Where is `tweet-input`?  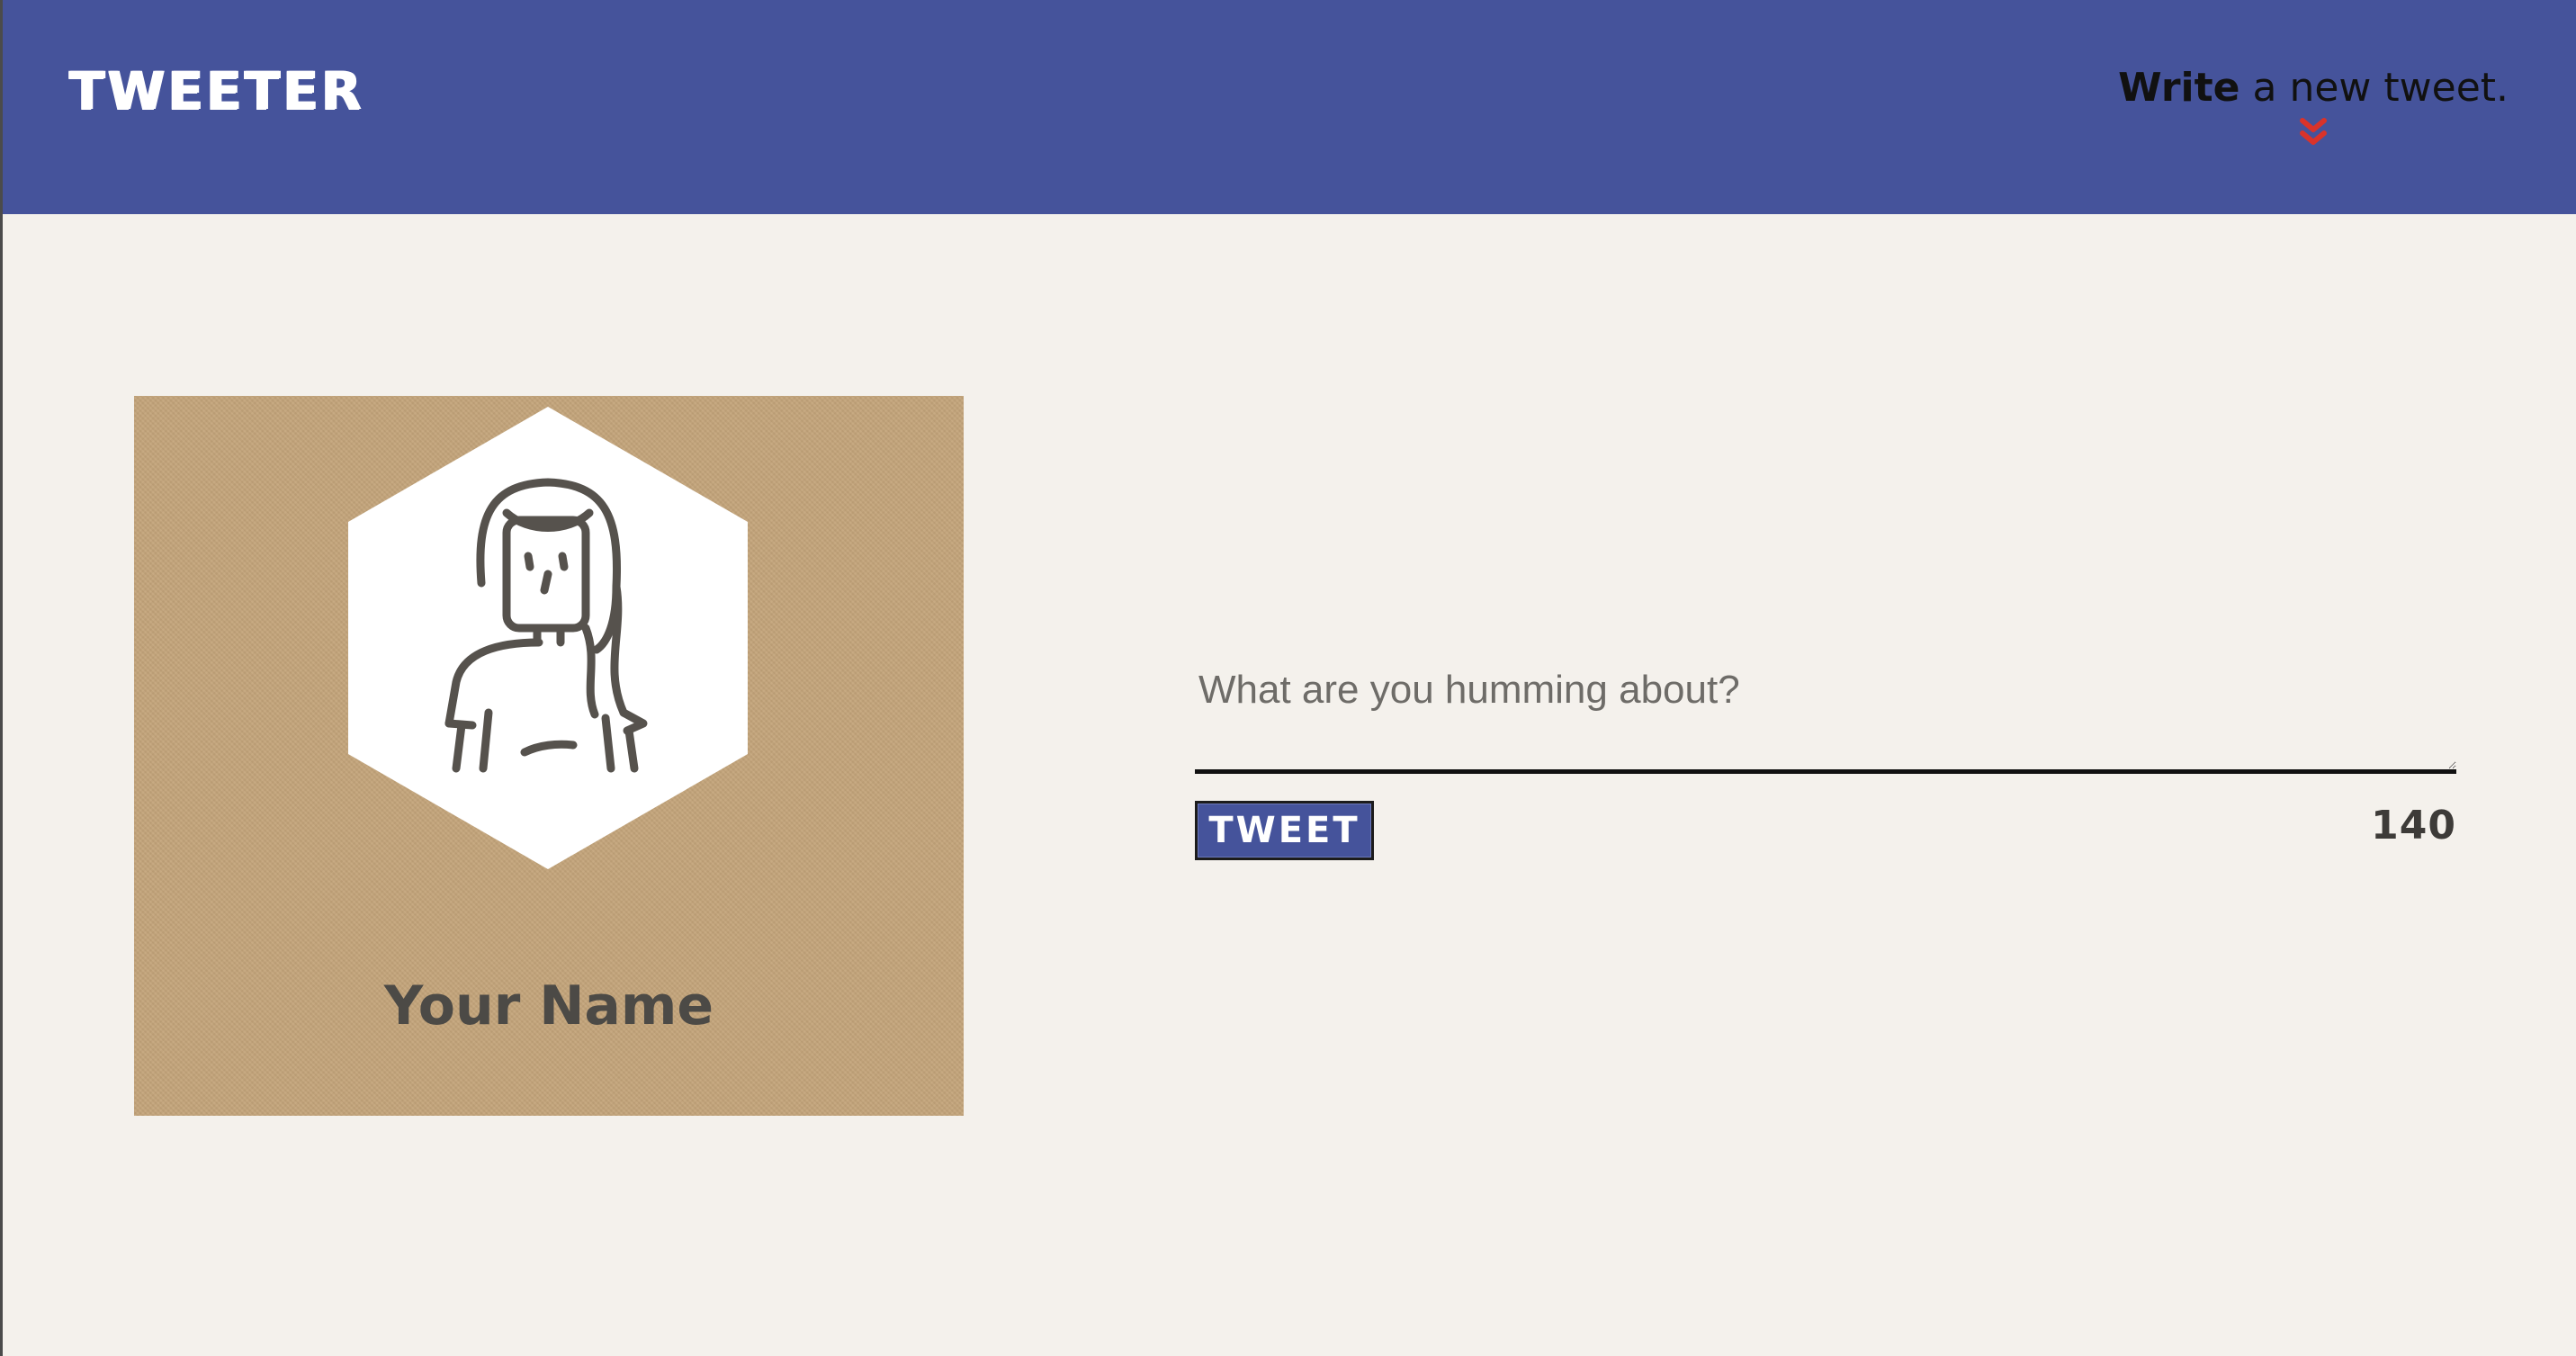 tweet-input is located at coordinates (1826, 702).